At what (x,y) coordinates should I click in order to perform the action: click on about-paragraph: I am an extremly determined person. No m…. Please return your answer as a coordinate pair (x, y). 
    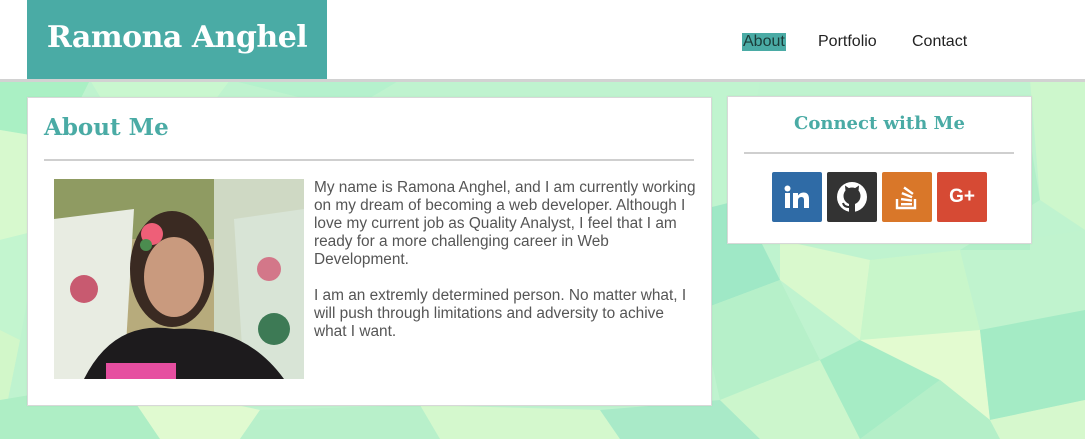
    Looking at the image, I should click on (500, 313).